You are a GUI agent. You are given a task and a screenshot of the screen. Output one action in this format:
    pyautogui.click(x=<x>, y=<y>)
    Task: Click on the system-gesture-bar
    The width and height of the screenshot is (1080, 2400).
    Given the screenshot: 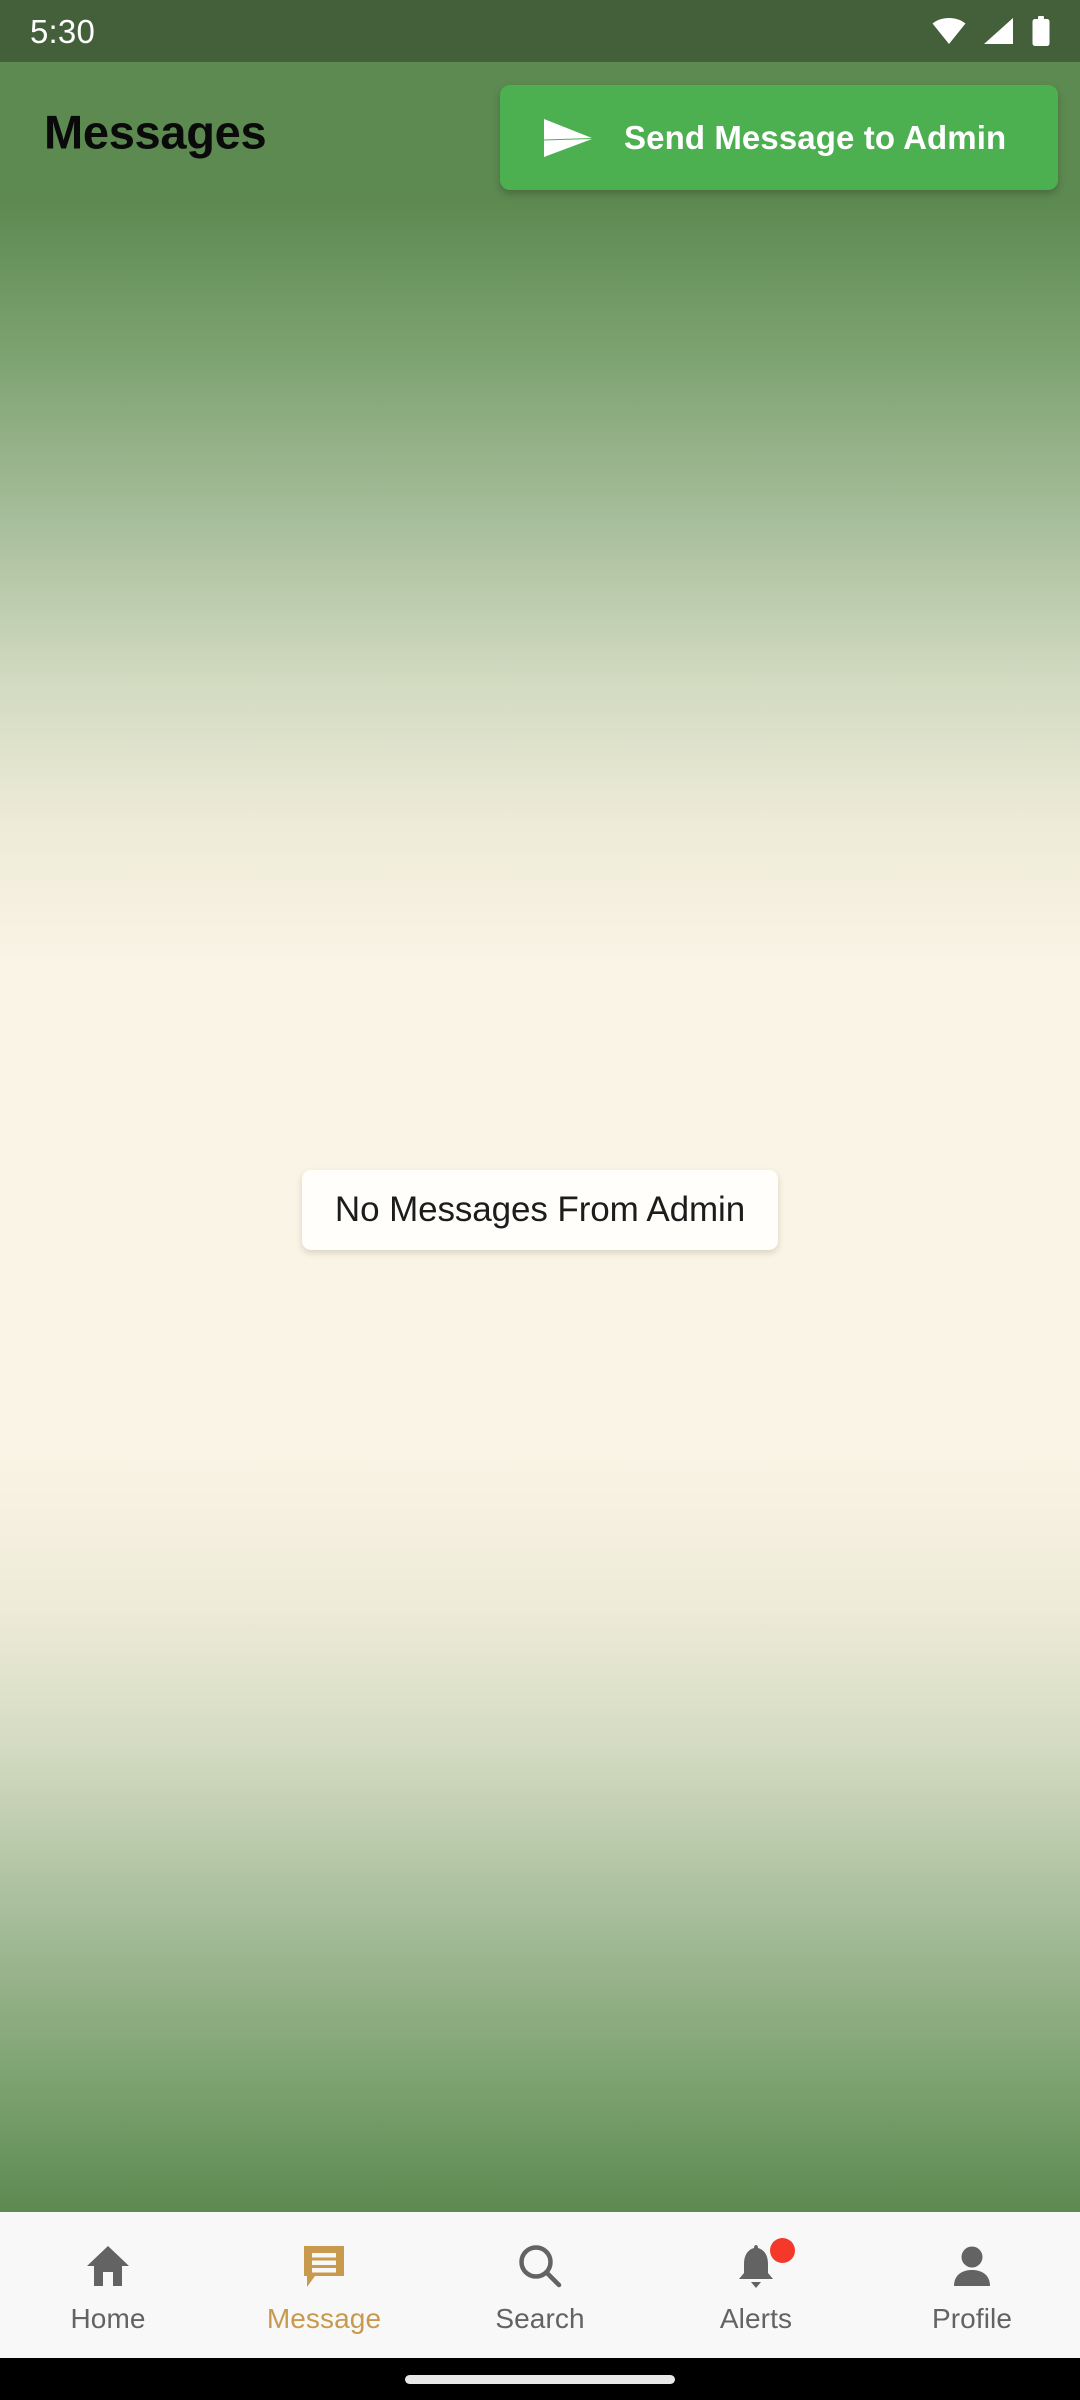 What is the action you would take?
    pyautogui.click(x=540, y=2379)
    